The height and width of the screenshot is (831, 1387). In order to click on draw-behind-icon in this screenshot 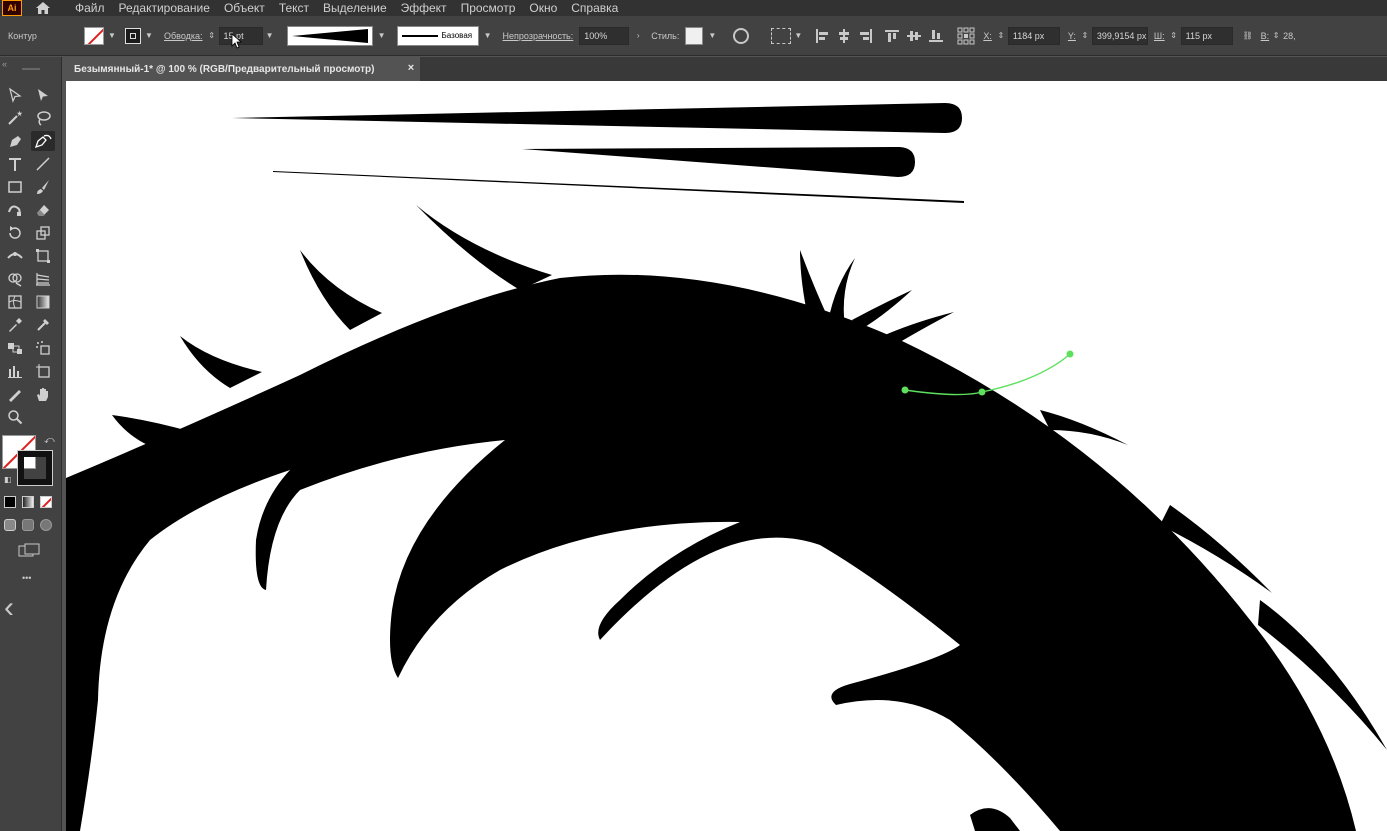, I will do `click(28, 525)`.